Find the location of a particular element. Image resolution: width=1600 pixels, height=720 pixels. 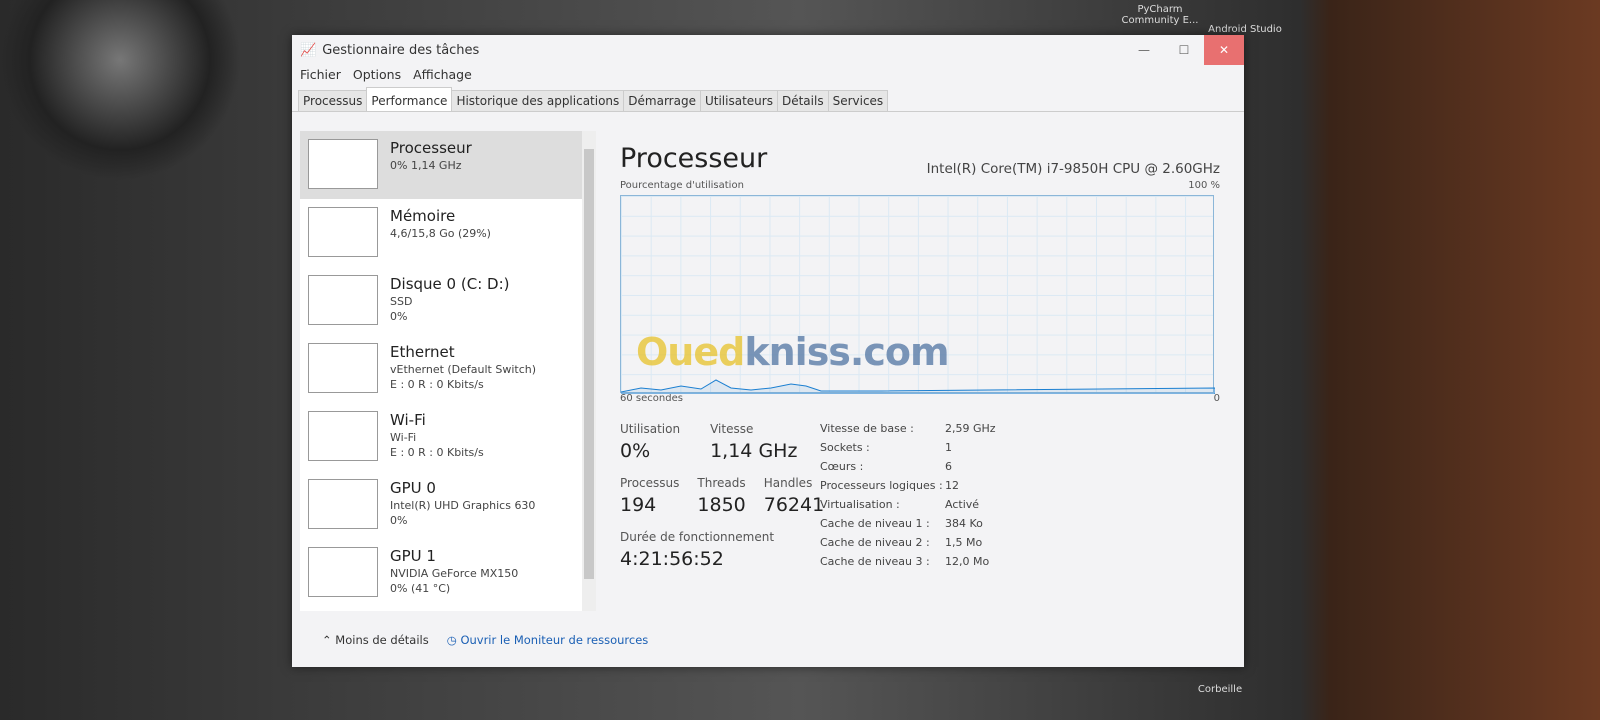

sidebar-item-wifi: Wi-Fi Wi-Fi E : 0 R : 0 Kbits/s is located at coordinates (446, 437).